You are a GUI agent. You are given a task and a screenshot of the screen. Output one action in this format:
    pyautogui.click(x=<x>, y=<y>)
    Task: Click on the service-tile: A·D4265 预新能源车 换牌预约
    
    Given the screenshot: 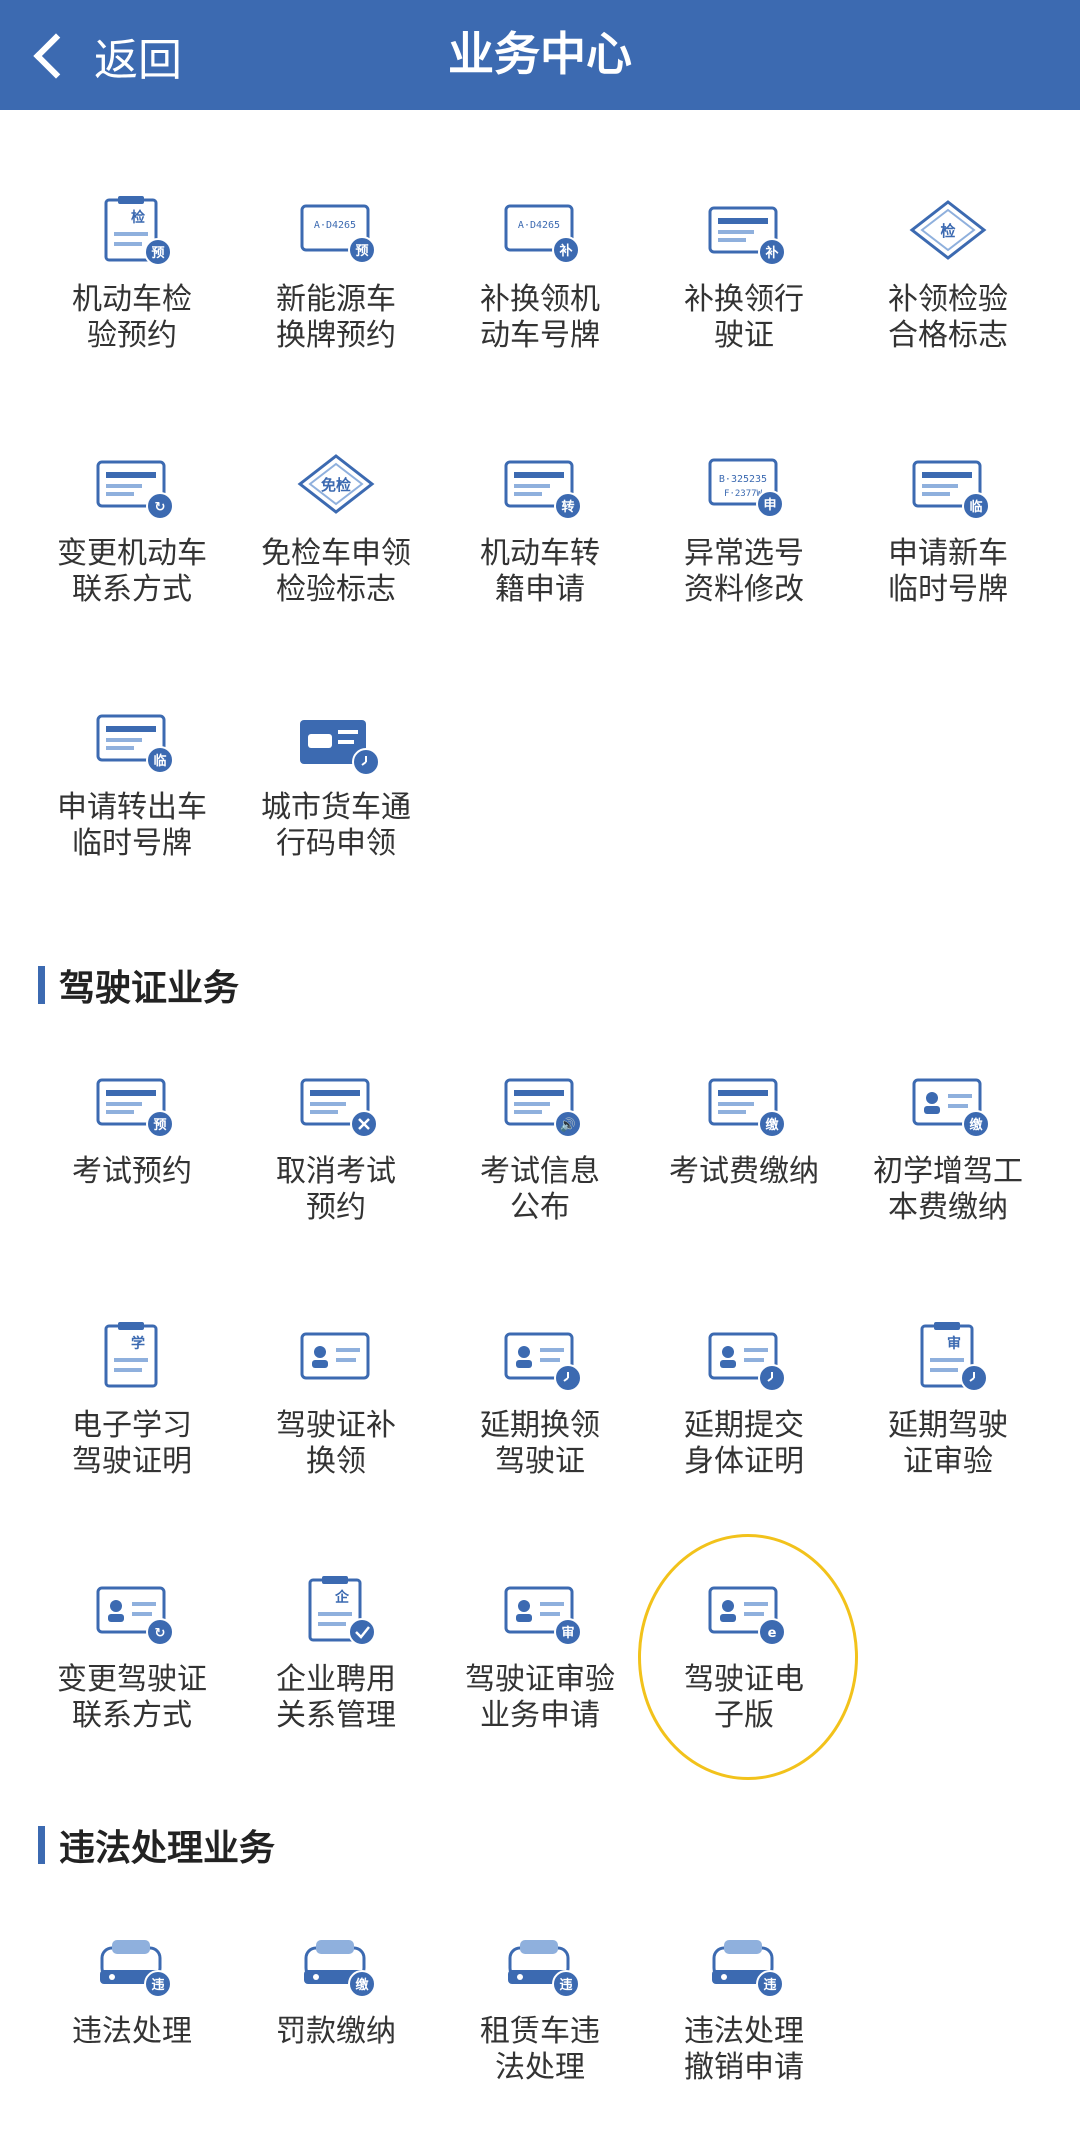 What is the action you would take?
    pyautogui.click(x=336, y=300)
    